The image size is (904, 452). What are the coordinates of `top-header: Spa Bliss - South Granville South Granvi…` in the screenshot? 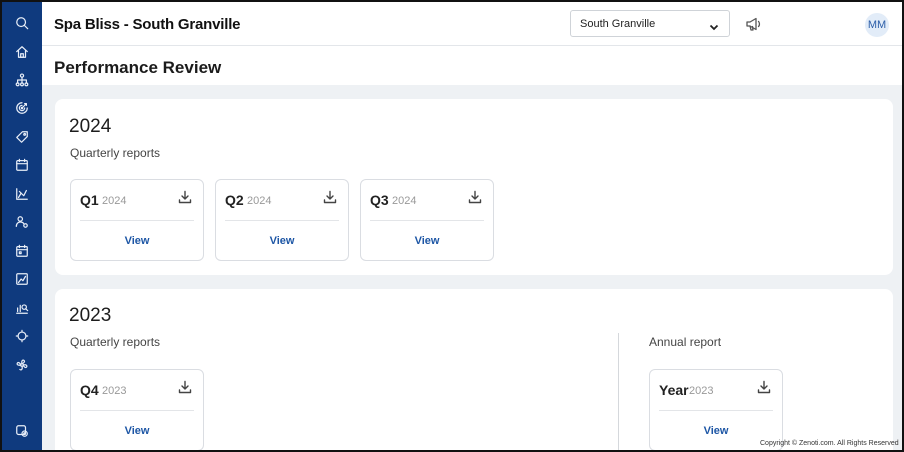 It's located at (472, 24).